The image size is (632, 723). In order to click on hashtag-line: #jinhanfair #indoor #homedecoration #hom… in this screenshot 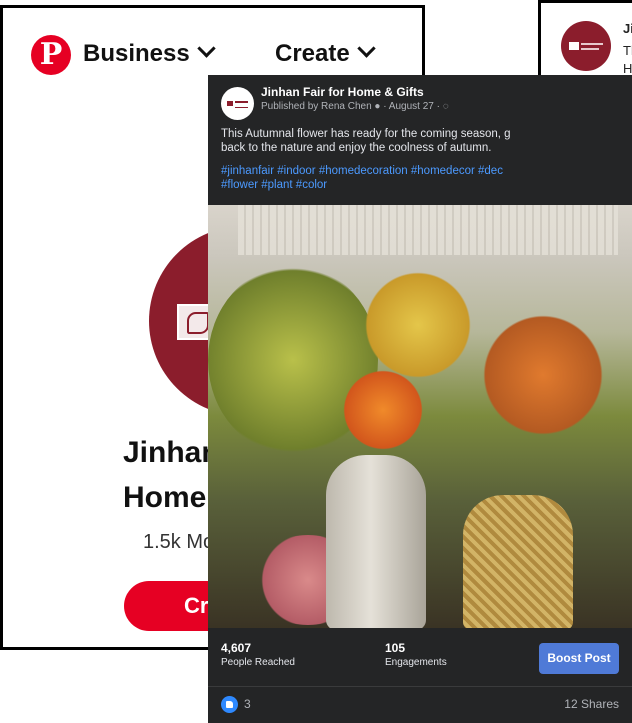, I will do `click(426, 171)`.